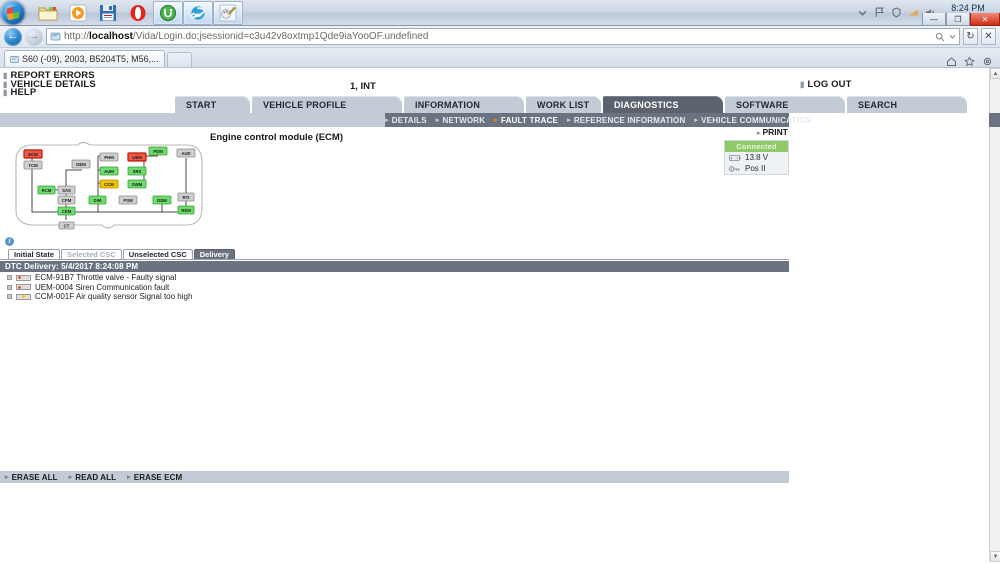 Image resolution: width=1000 pixels, height=563 pixels. Describe the element at coordinates (186, 153) in the screenshot. I see `diagram-node-aud: AUD` at that location.